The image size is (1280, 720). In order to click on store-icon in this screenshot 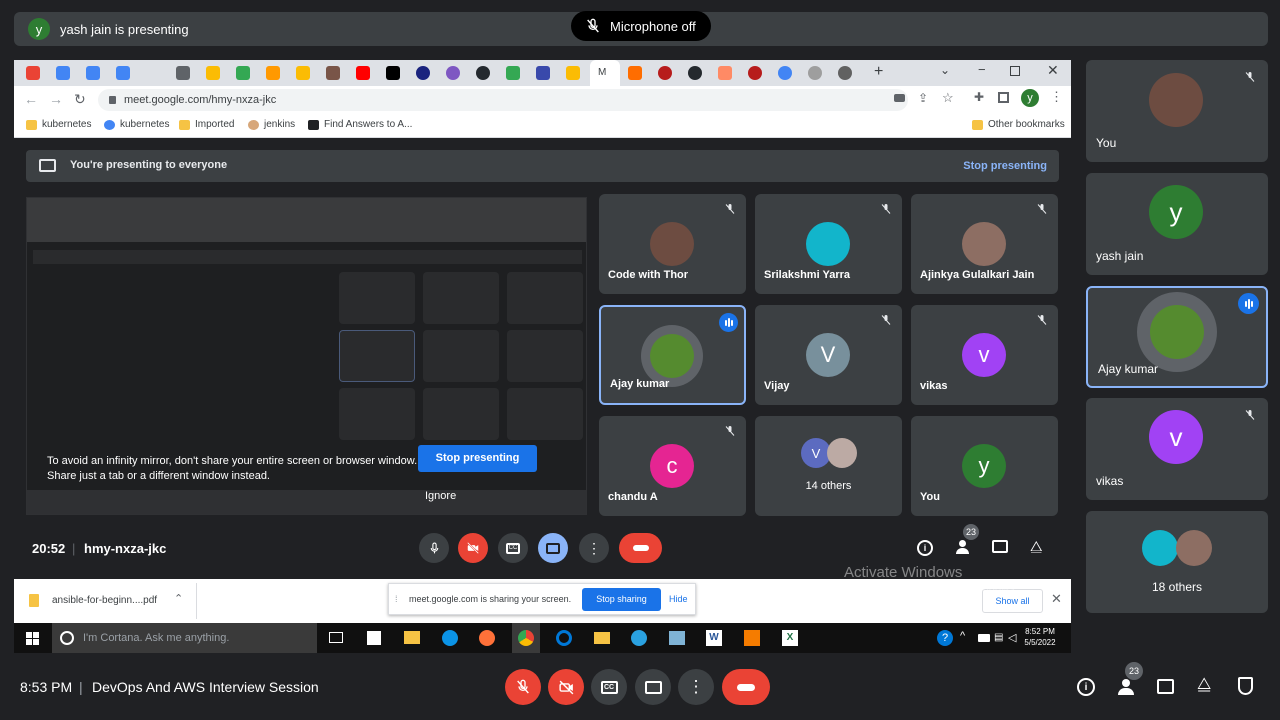, I will do `click(374, 638)`.